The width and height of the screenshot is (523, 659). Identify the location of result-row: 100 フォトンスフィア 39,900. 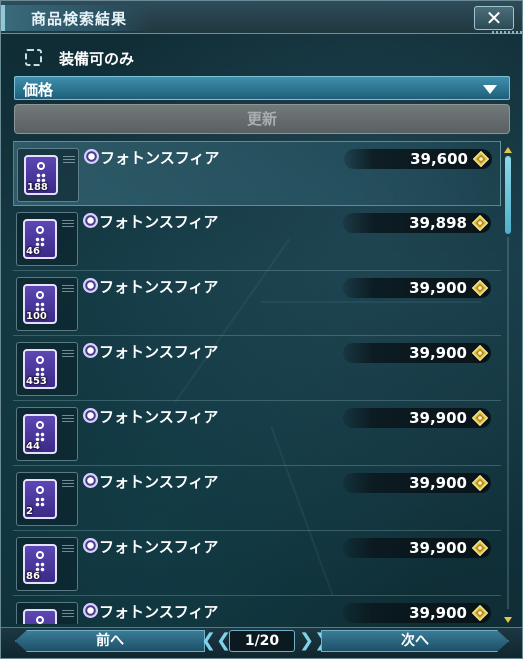
(257, 303).